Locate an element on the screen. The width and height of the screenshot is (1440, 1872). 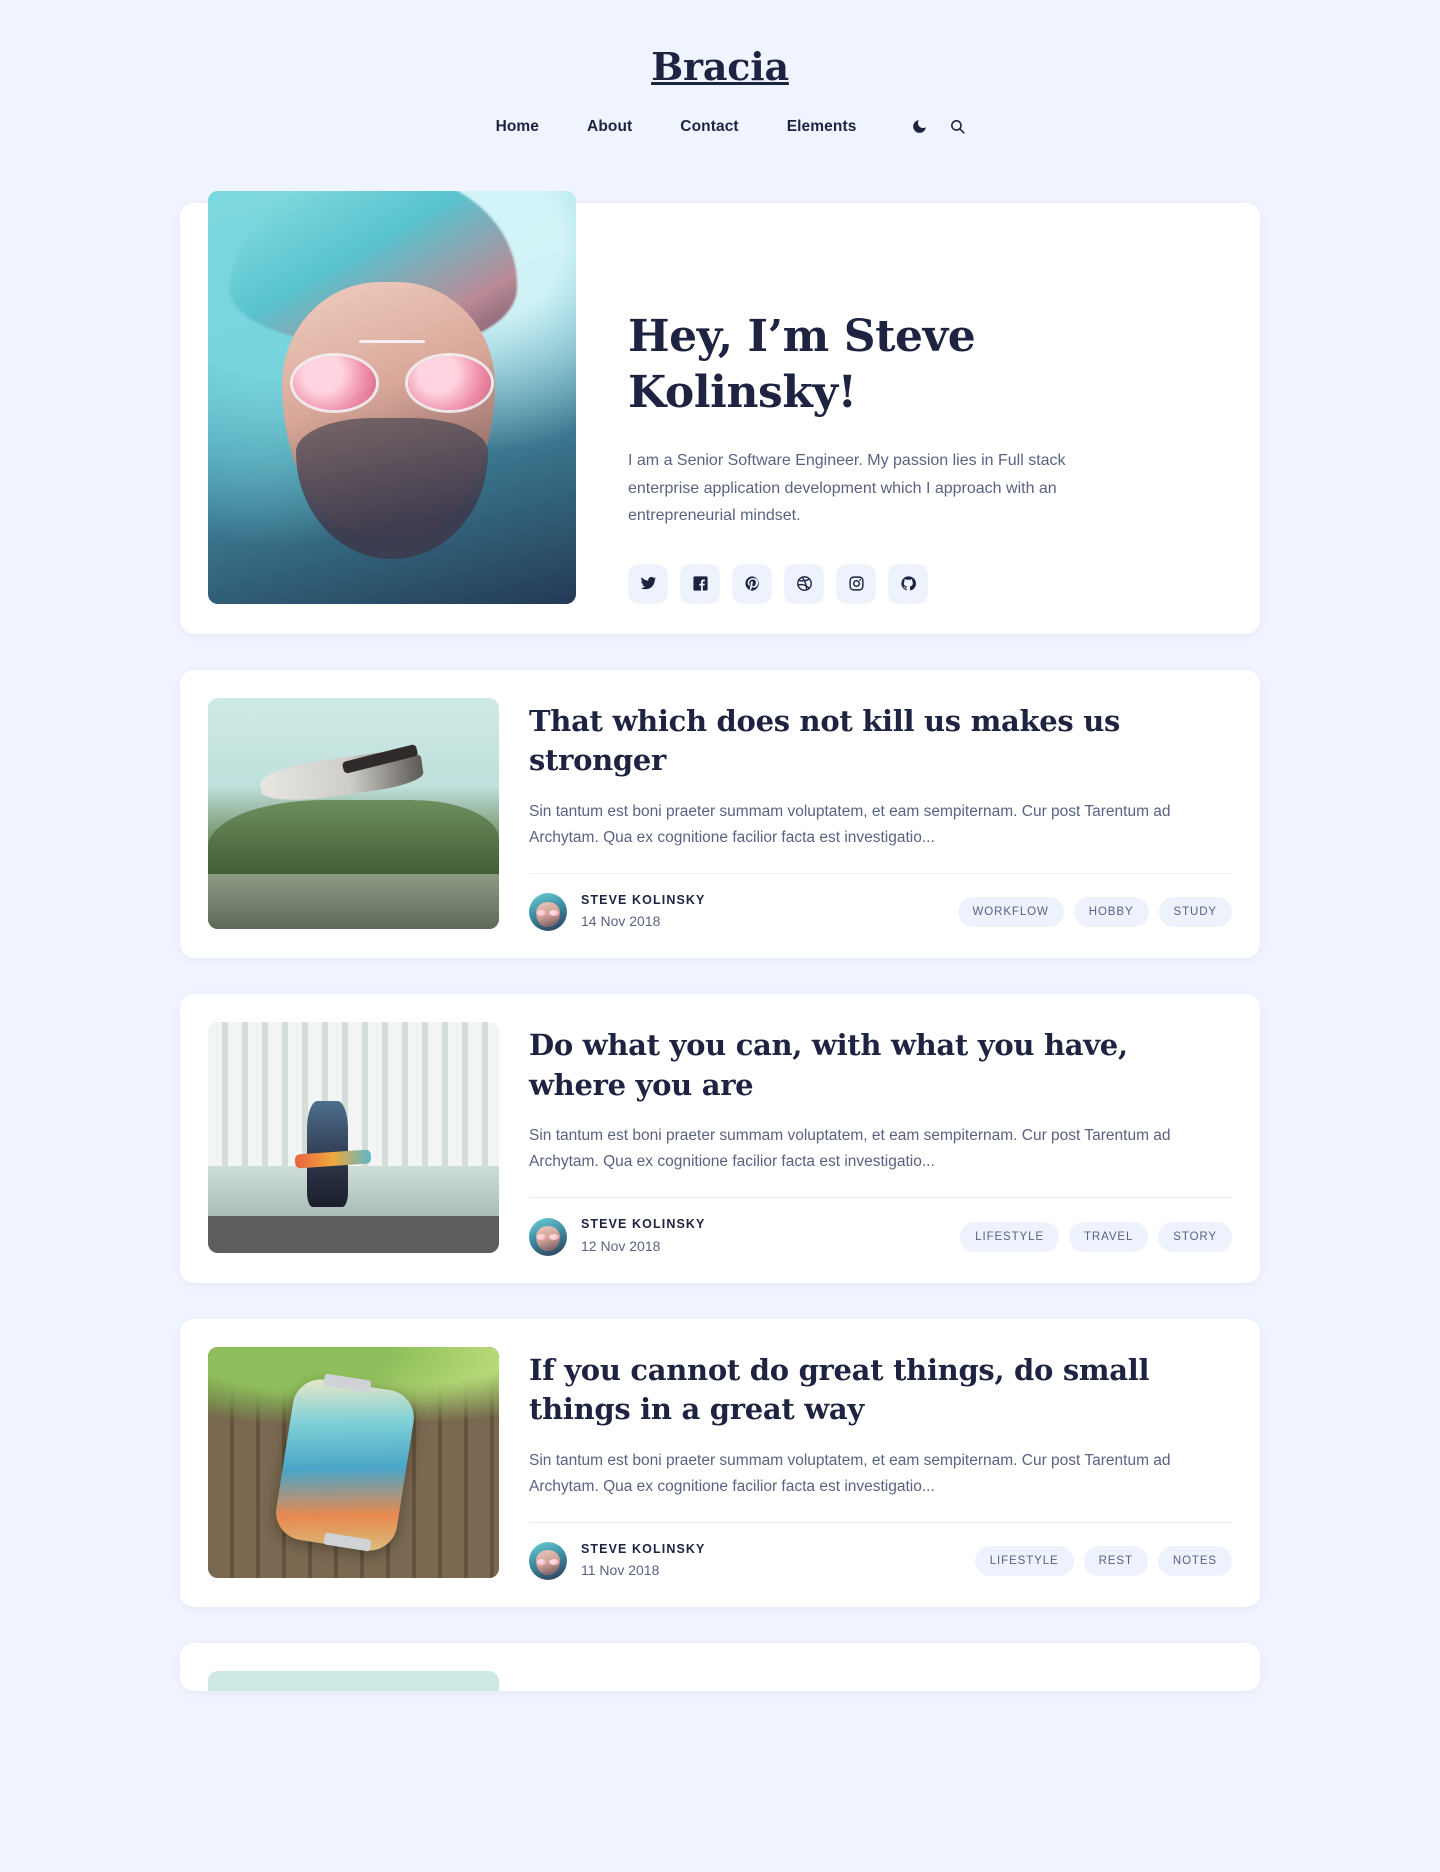
post-date: 11 Nov 2018 is located at coordinates (620, 1570).